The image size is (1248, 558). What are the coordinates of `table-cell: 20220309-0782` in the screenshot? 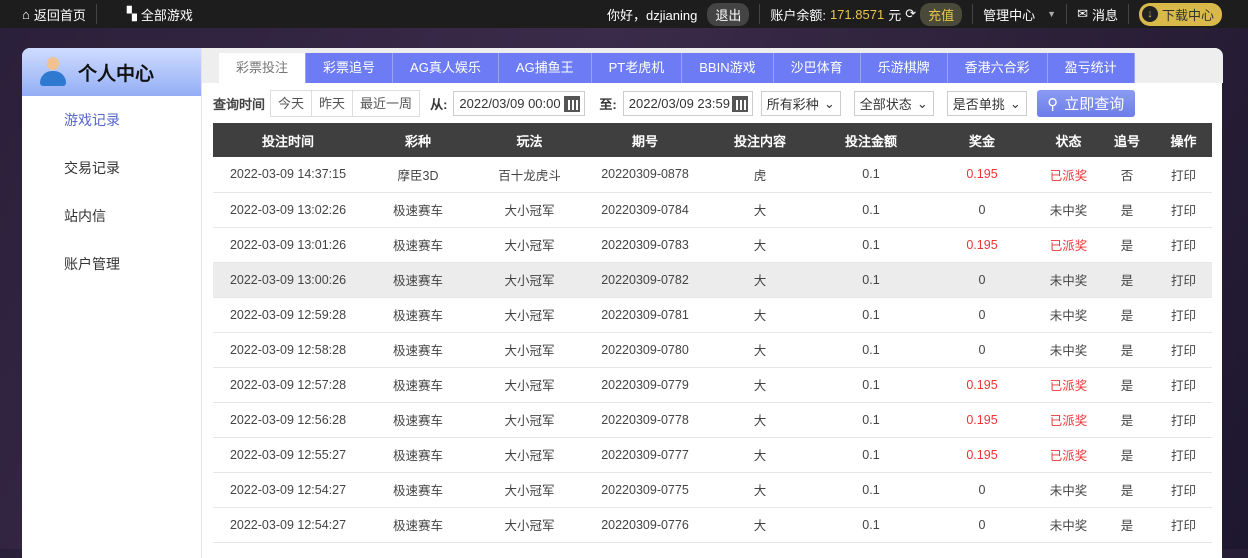 It's located at (645, 280).